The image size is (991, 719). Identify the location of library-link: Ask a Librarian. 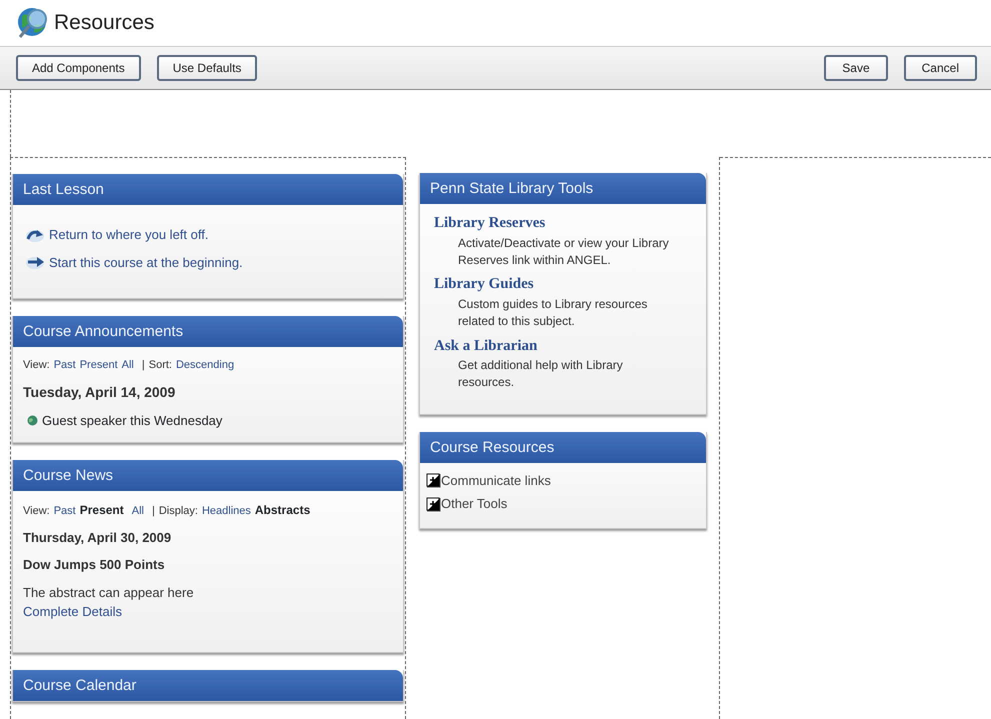
(486, 346).